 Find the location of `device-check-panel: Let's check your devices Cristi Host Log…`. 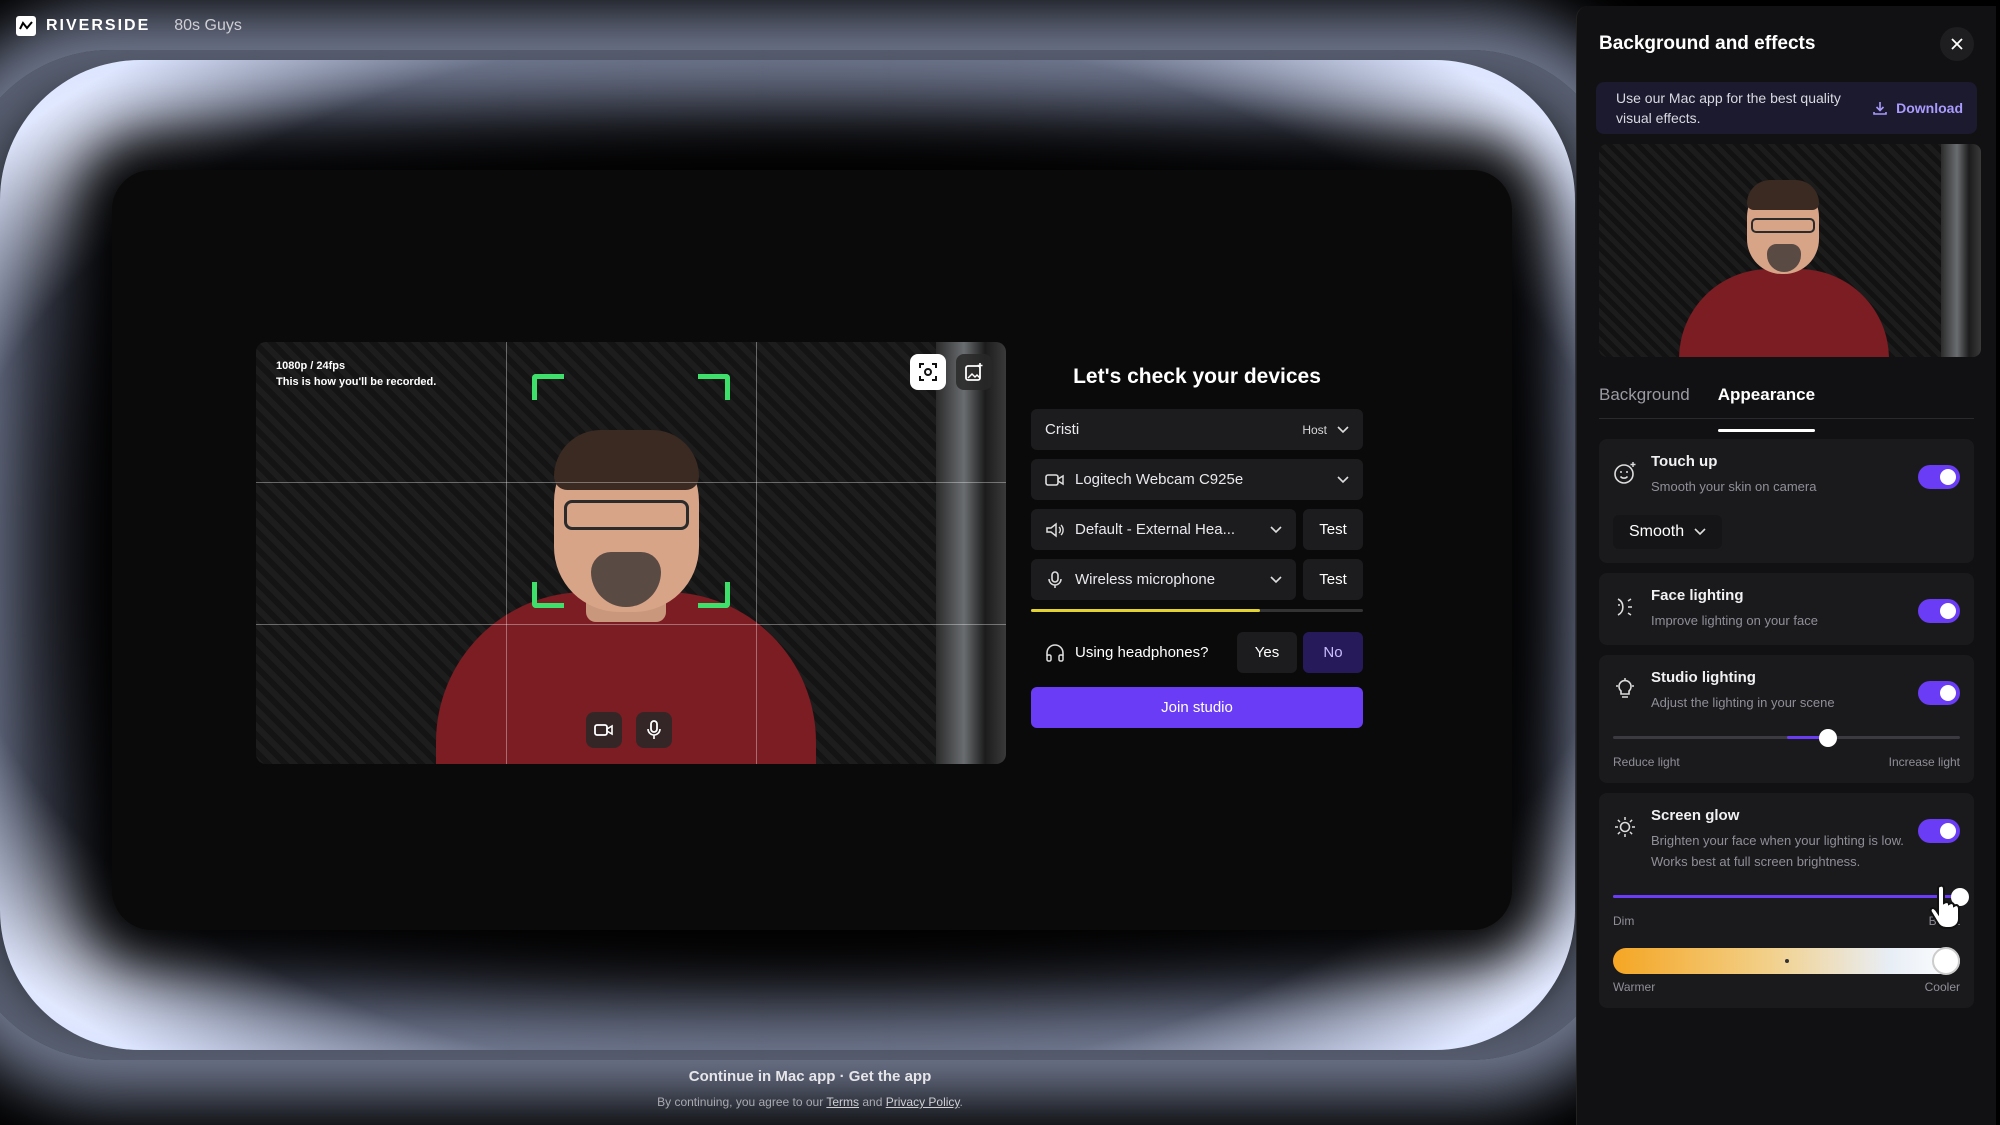

device-check-panel: Let's check your devices Cristi Host Log… is located at coordinates (1197, 546).